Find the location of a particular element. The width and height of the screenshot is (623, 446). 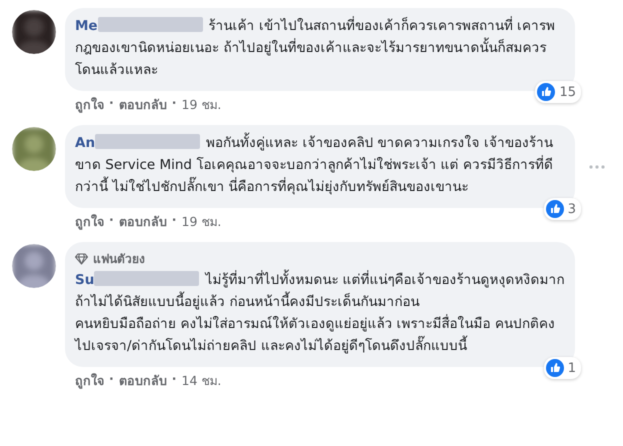

comment-text: An พอกันทั้งคู่แหละ เจ้าของคลิป ขาดความเกรงใจ เจ้าของร้าน ขาด Service Mind โอเคคุณอาจจะบอกว่าลูกค้าไม่ใช่พระเจ้า แต่ ควรมีวิธีการที่ดีกว่านี้ ไม่ใช่ไปชักปลั๊กเขา นี่คือการที่คุณไม่ยุ่งกับทรัพย์สินของเขานะ is located at coordinates (320, 165).